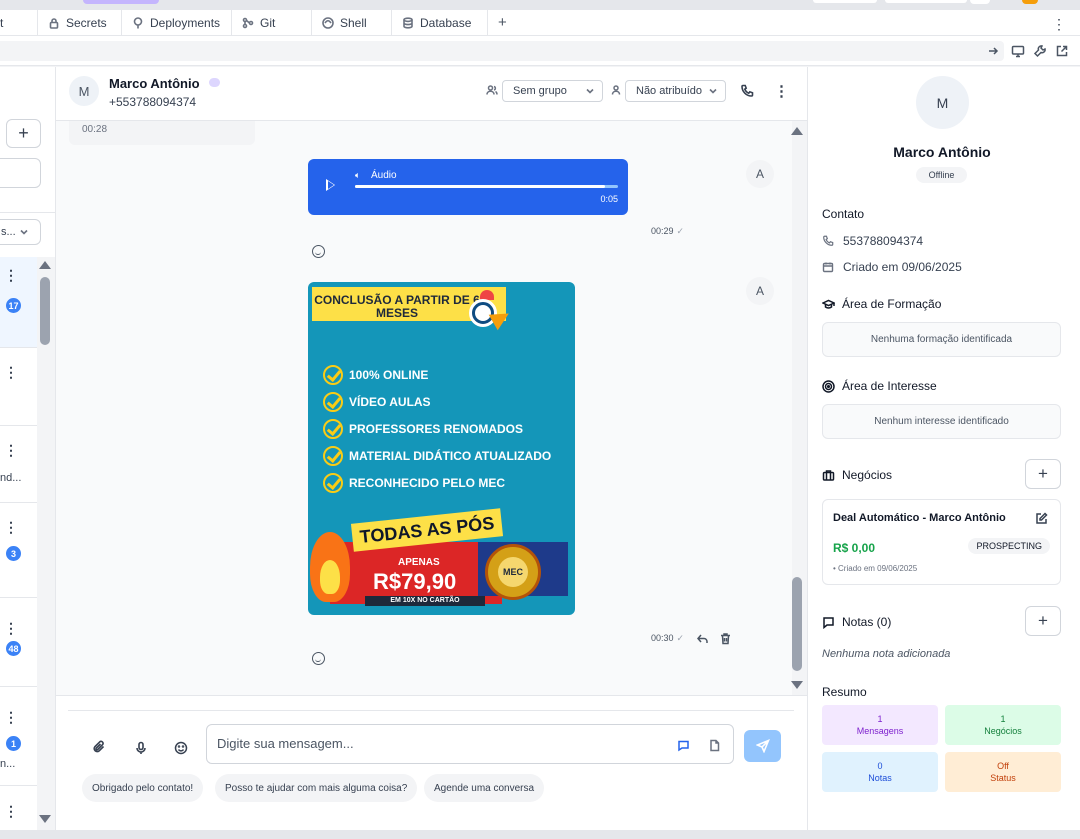  Describe the element at coordinates (214, 82) in the screenshot. I see `chat-bubble-icon` at that location.